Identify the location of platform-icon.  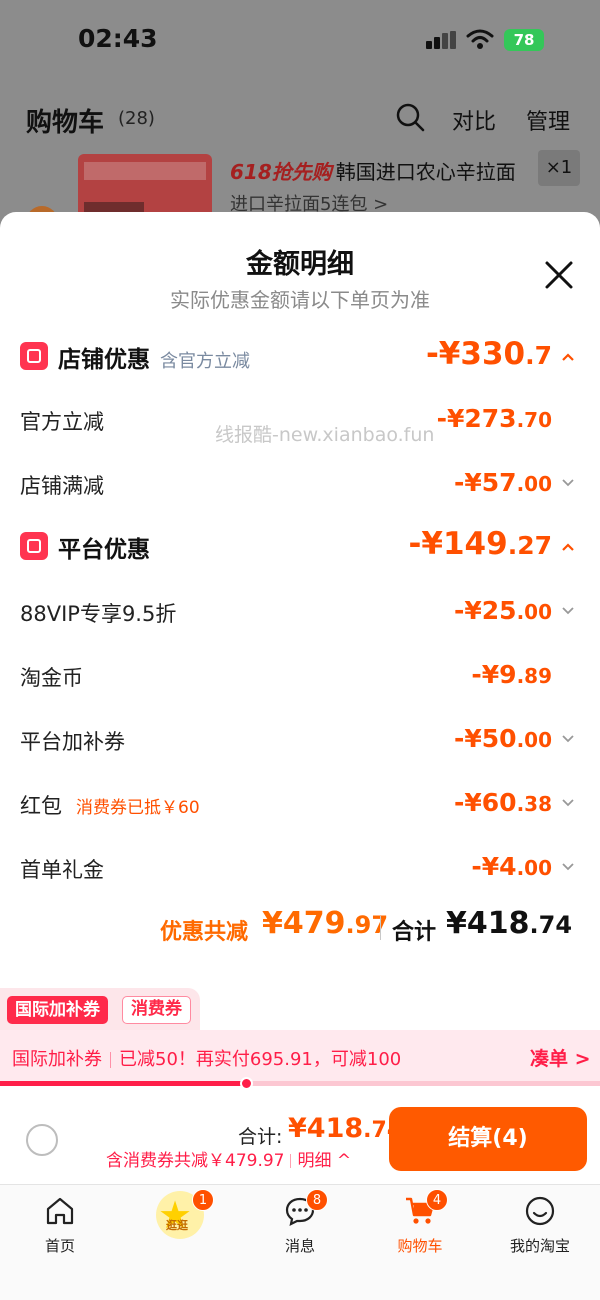
(34, 546).